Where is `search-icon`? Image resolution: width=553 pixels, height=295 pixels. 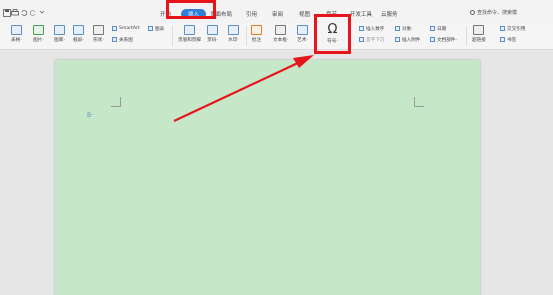
search-icon is located at coordinates (472, 12).